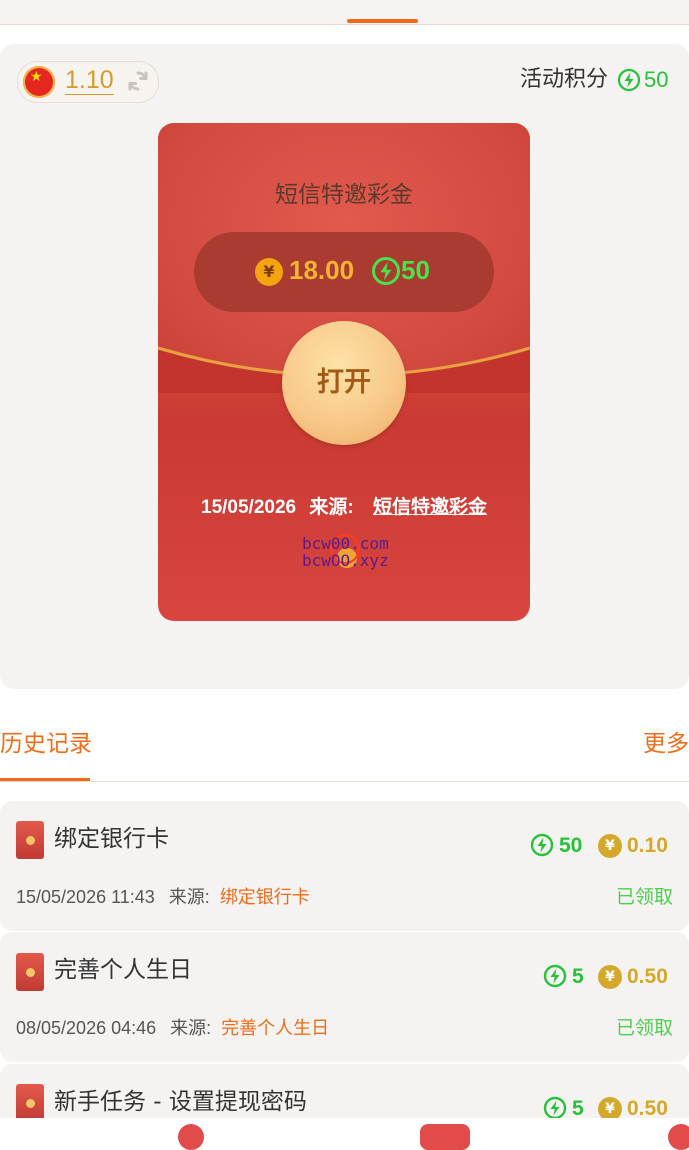 This screenshot has width=689, height=1150. Describe the element at coordinates (46, 744) in the screenshot. I see `tab-history: 历史记录` at that location.